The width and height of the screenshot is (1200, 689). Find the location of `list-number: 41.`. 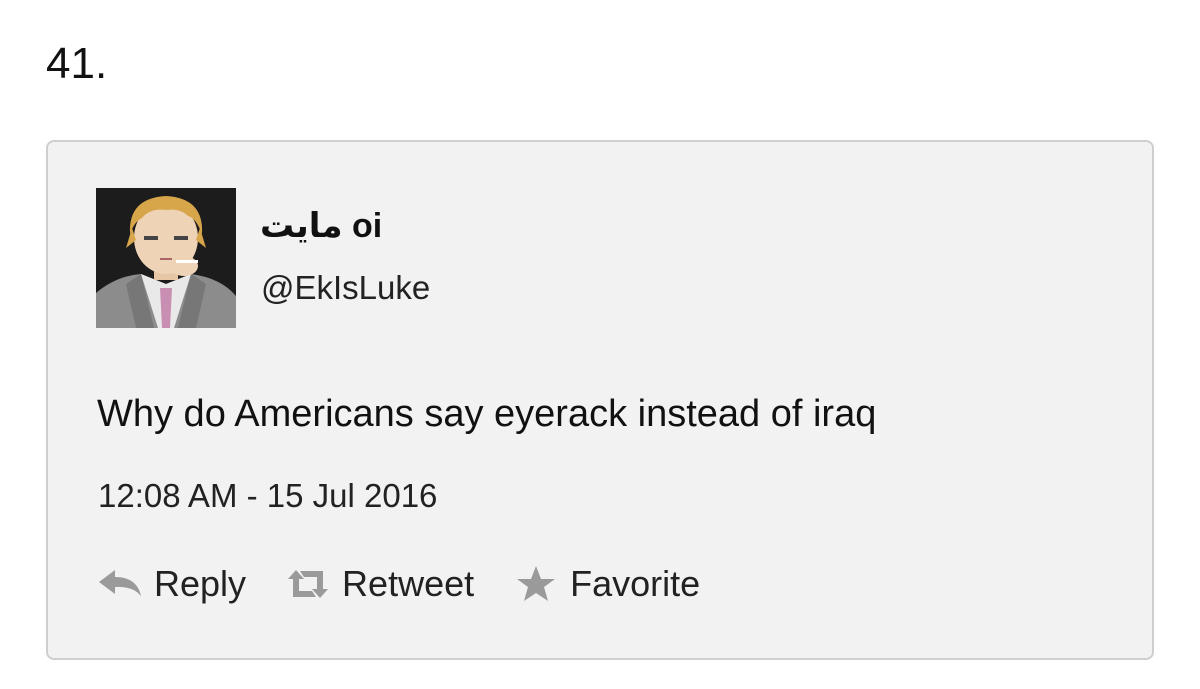

list-number: 41. is located at coordinates (77, 63).